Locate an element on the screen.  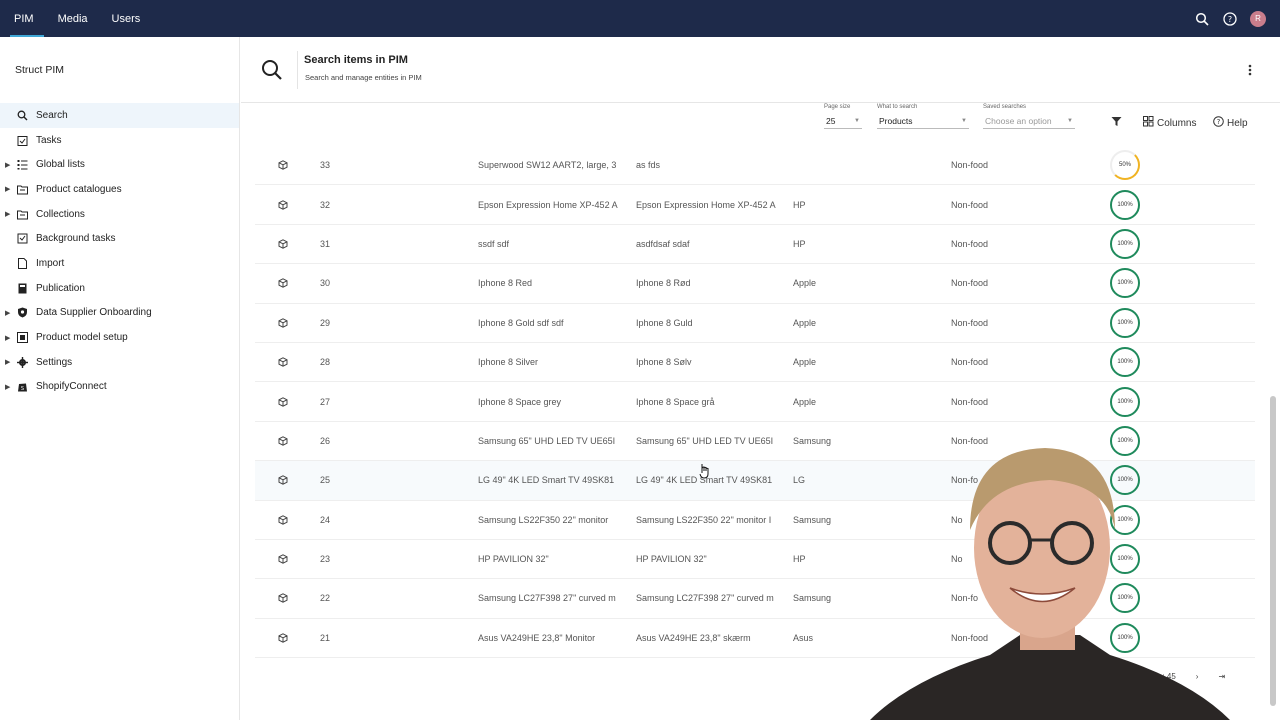
help-icon: ? is located at coordinates (1230, 19).